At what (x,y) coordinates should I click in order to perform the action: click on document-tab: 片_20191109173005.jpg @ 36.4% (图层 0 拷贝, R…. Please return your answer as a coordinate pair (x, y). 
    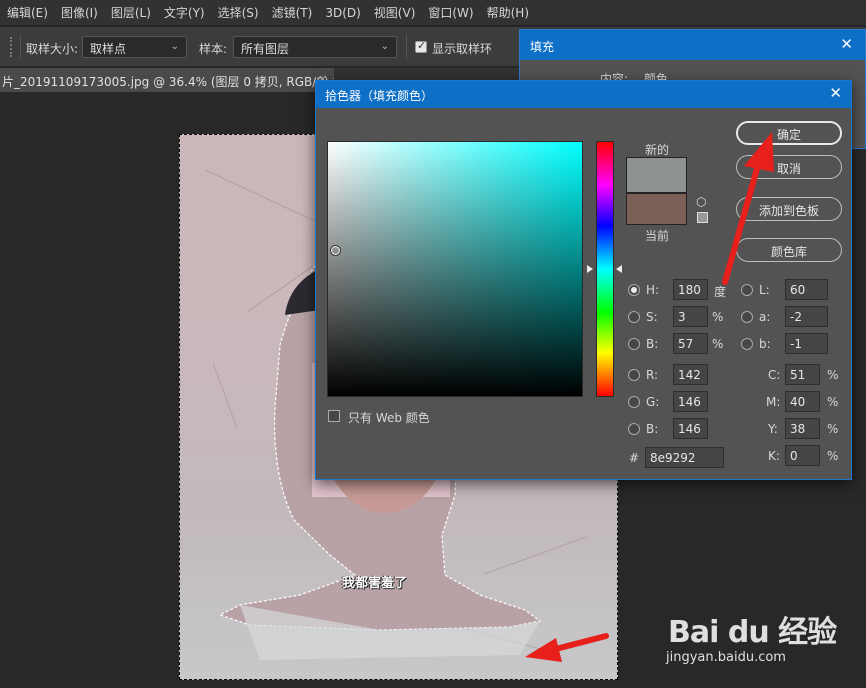
    Looking at the image, I should click on (167, 80).